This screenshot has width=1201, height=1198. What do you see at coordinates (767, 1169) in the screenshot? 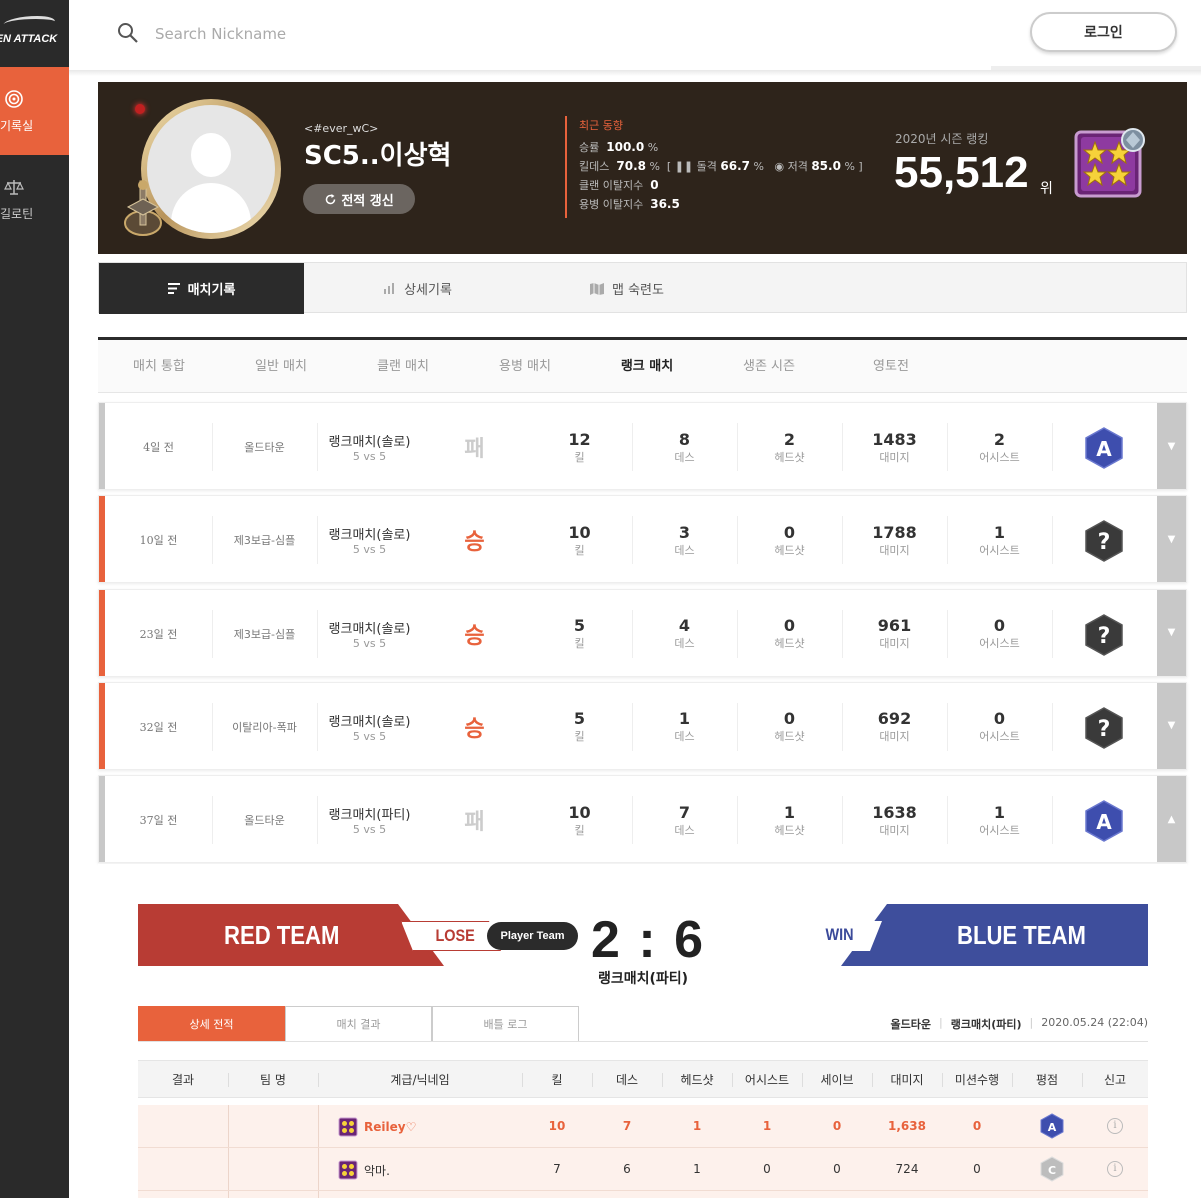
I see `player-assist: 0` at bounding box center [767, 1169].